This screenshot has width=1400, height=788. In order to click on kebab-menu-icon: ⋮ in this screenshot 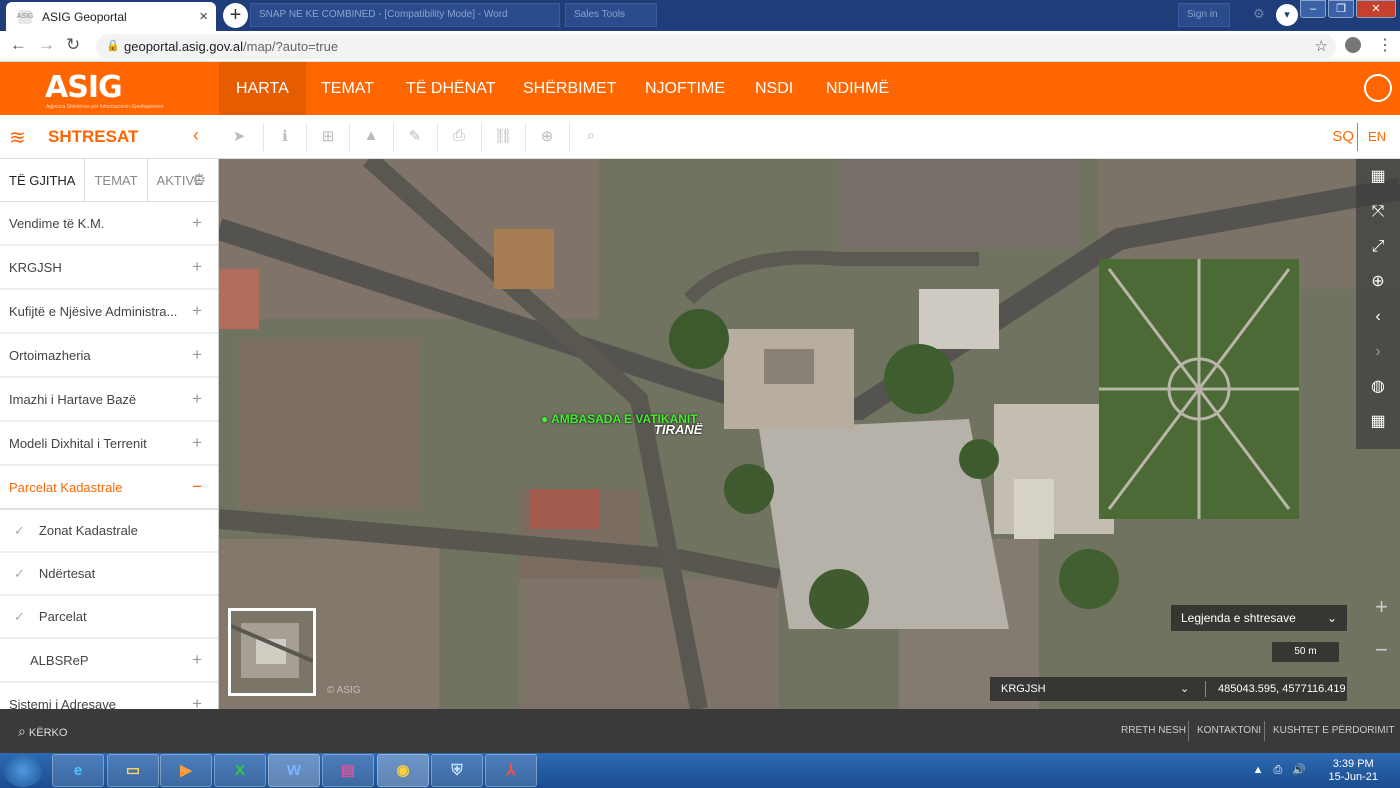, I will do `click(1385, 45)`.